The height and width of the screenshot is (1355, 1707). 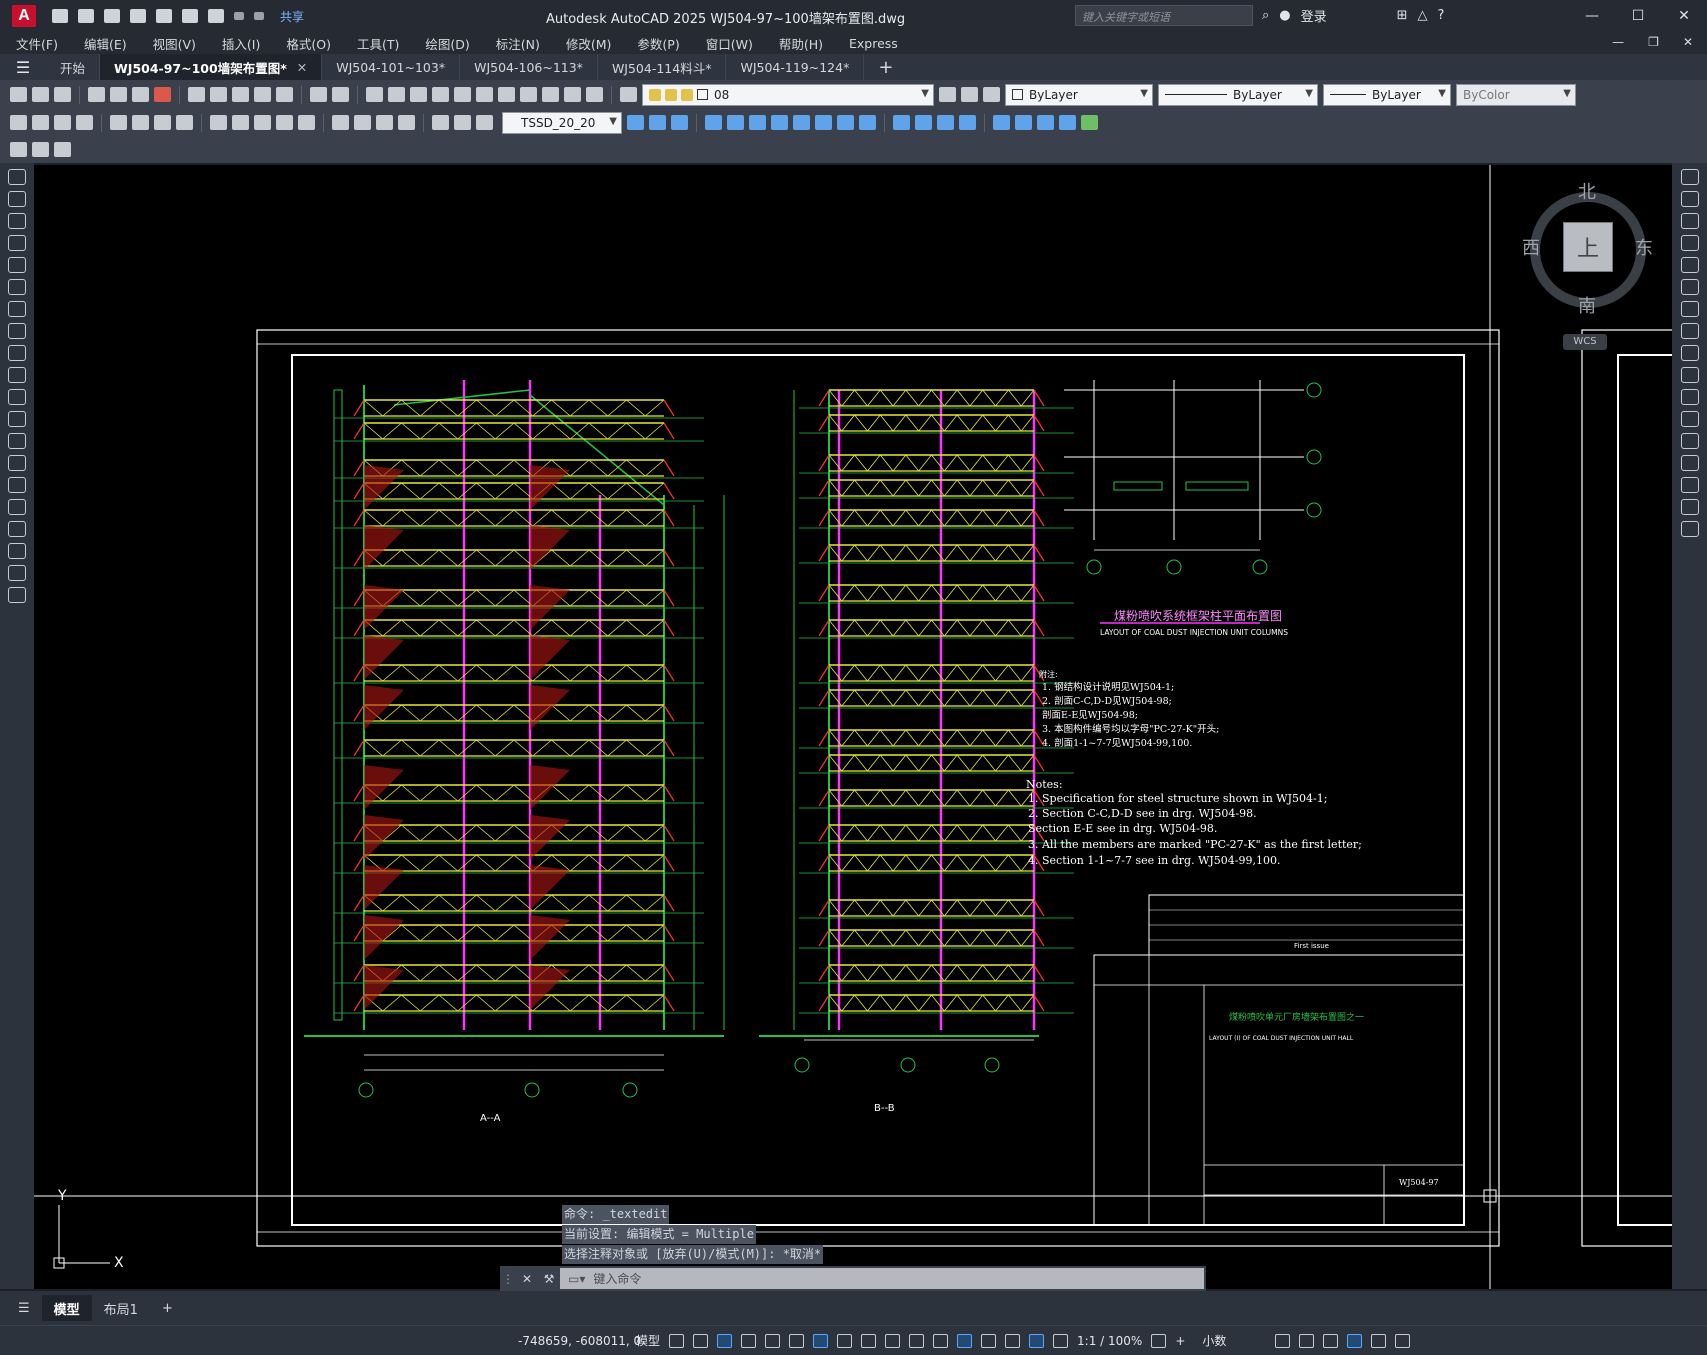 I want to click on login-button: 登录, so click(x=1314, y=15).